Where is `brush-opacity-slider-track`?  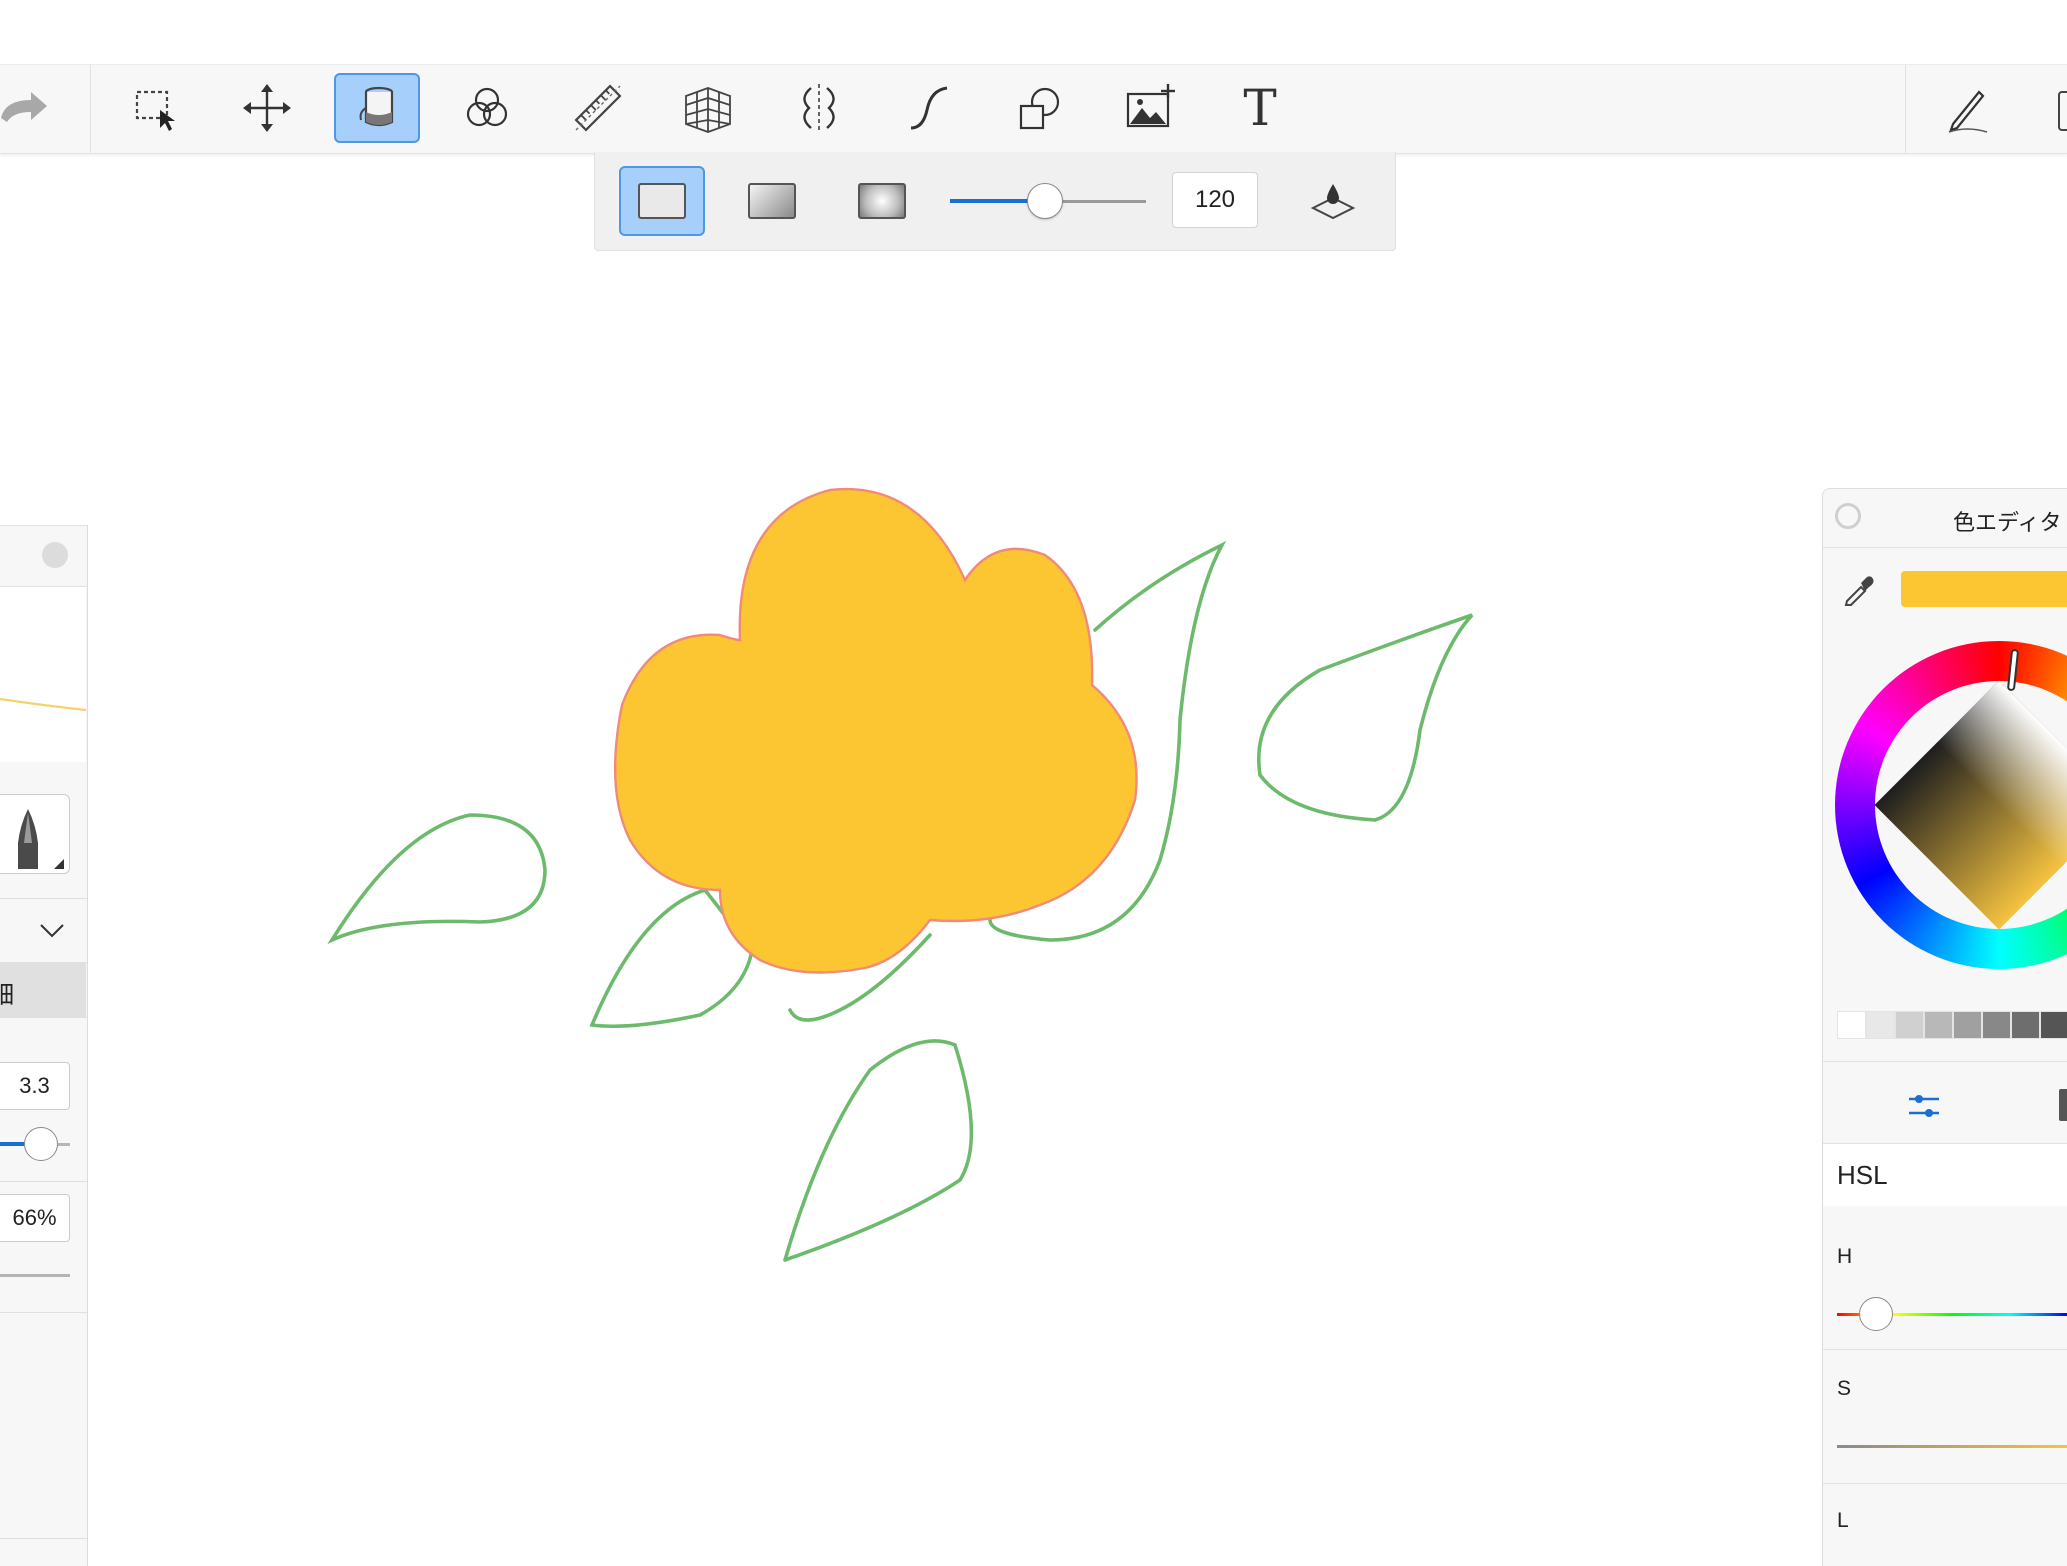 brush-opacity-slider-track is located at coordinates (35, 1275).